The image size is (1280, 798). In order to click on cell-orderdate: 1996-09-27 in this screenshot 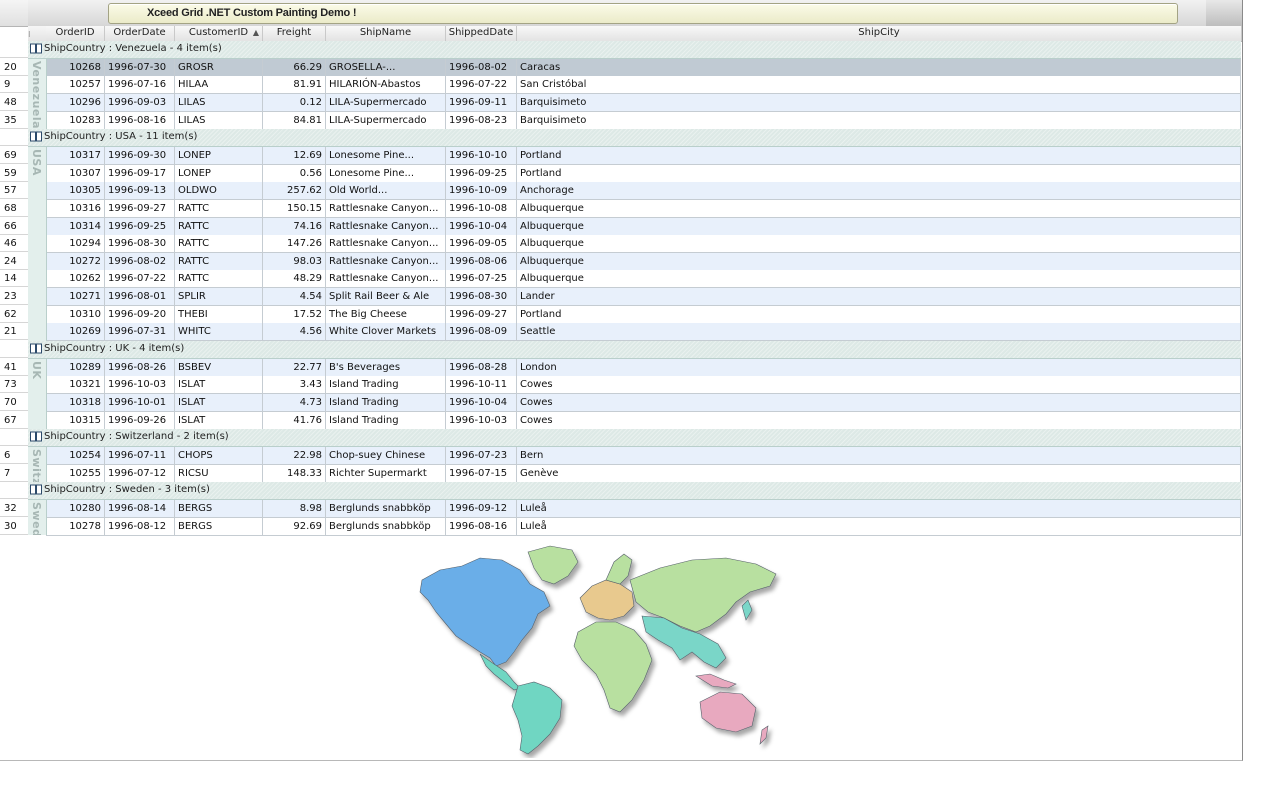, I will do `click(140, 208)`.